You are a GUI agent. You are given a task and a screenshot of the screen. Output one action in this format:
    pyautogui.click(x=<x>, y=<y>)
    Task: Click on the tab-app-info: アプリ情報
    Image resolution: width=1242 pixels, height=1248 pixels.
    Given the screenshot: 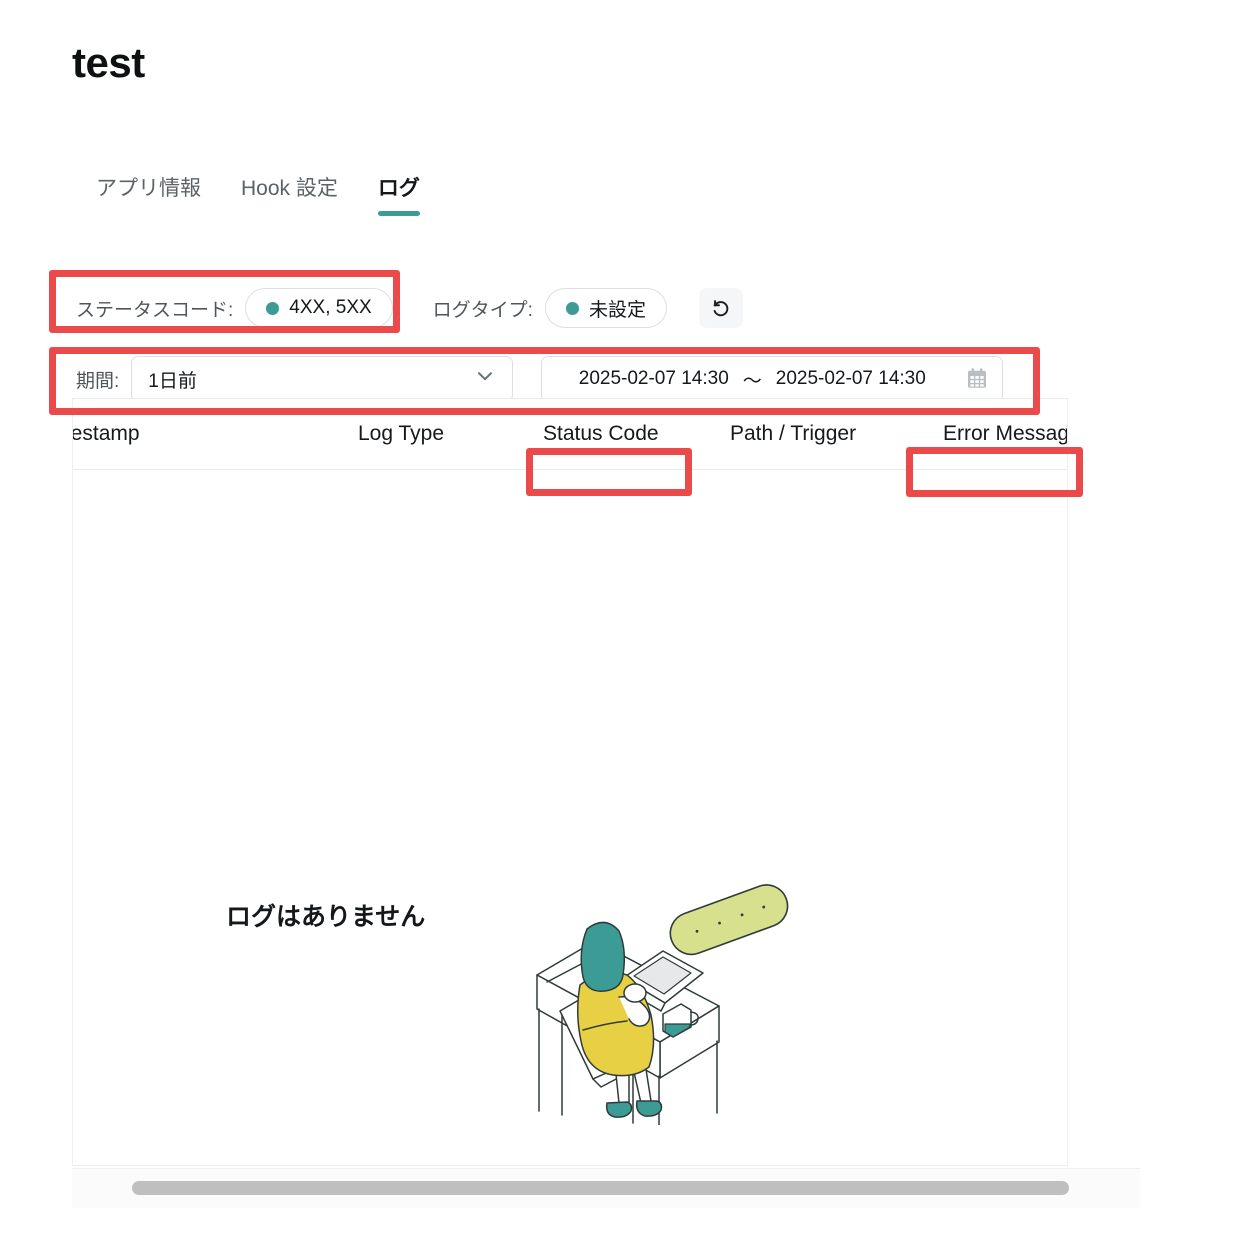 What is the action you would take?
    pyautogui.click(x=148, y=197)
    